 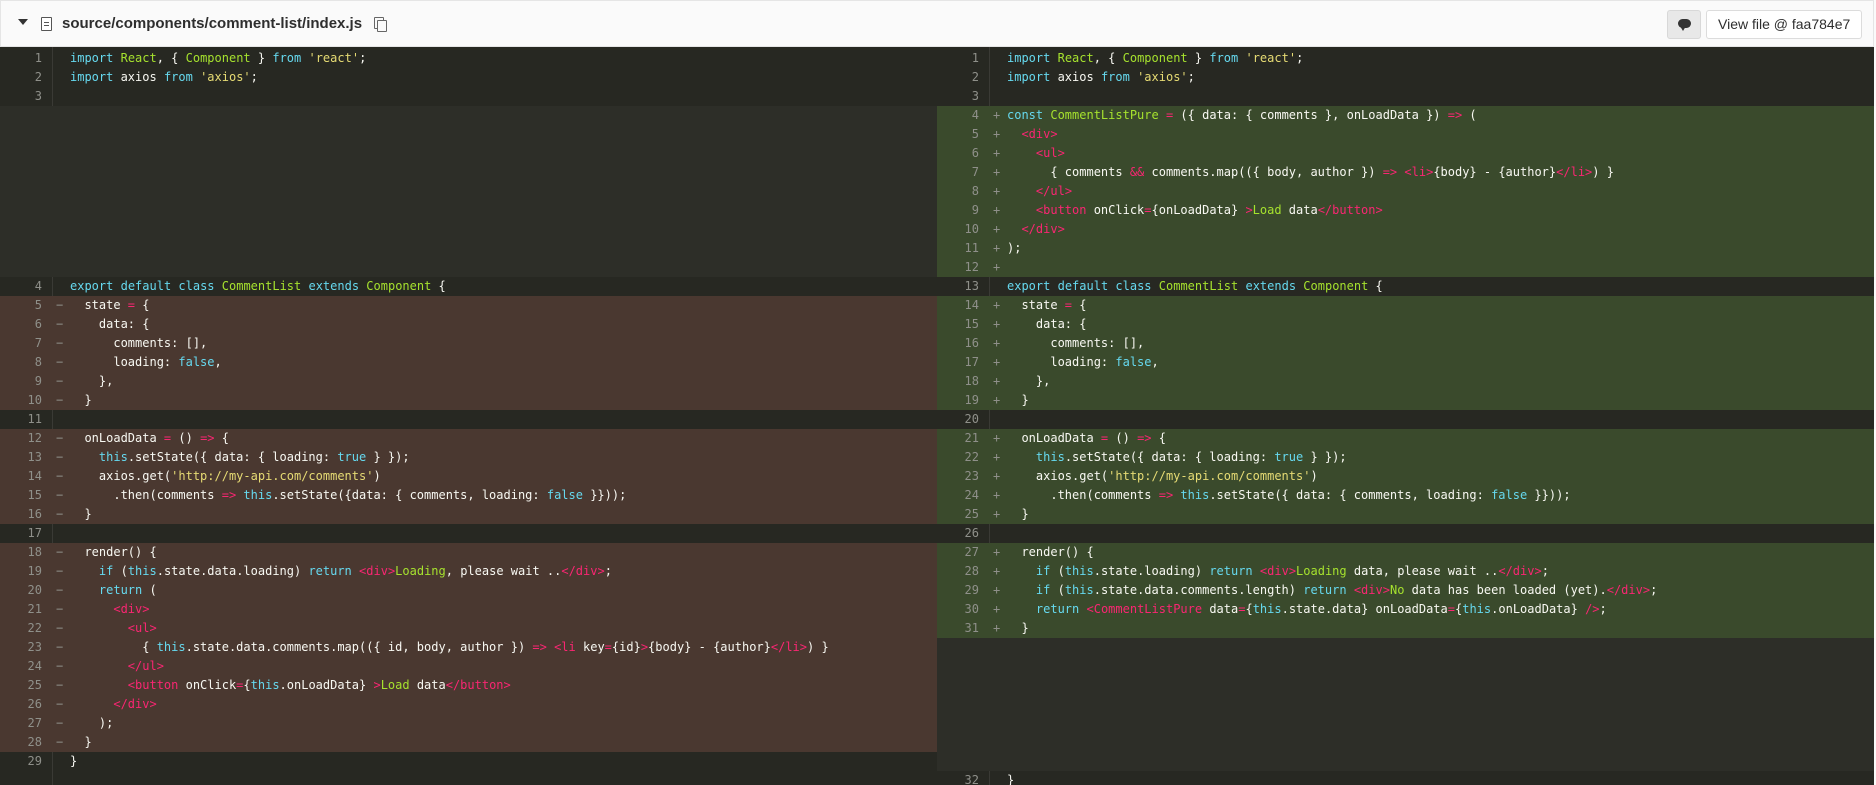 I want to click on diff-line: 29}, so click(x=468, y=761).